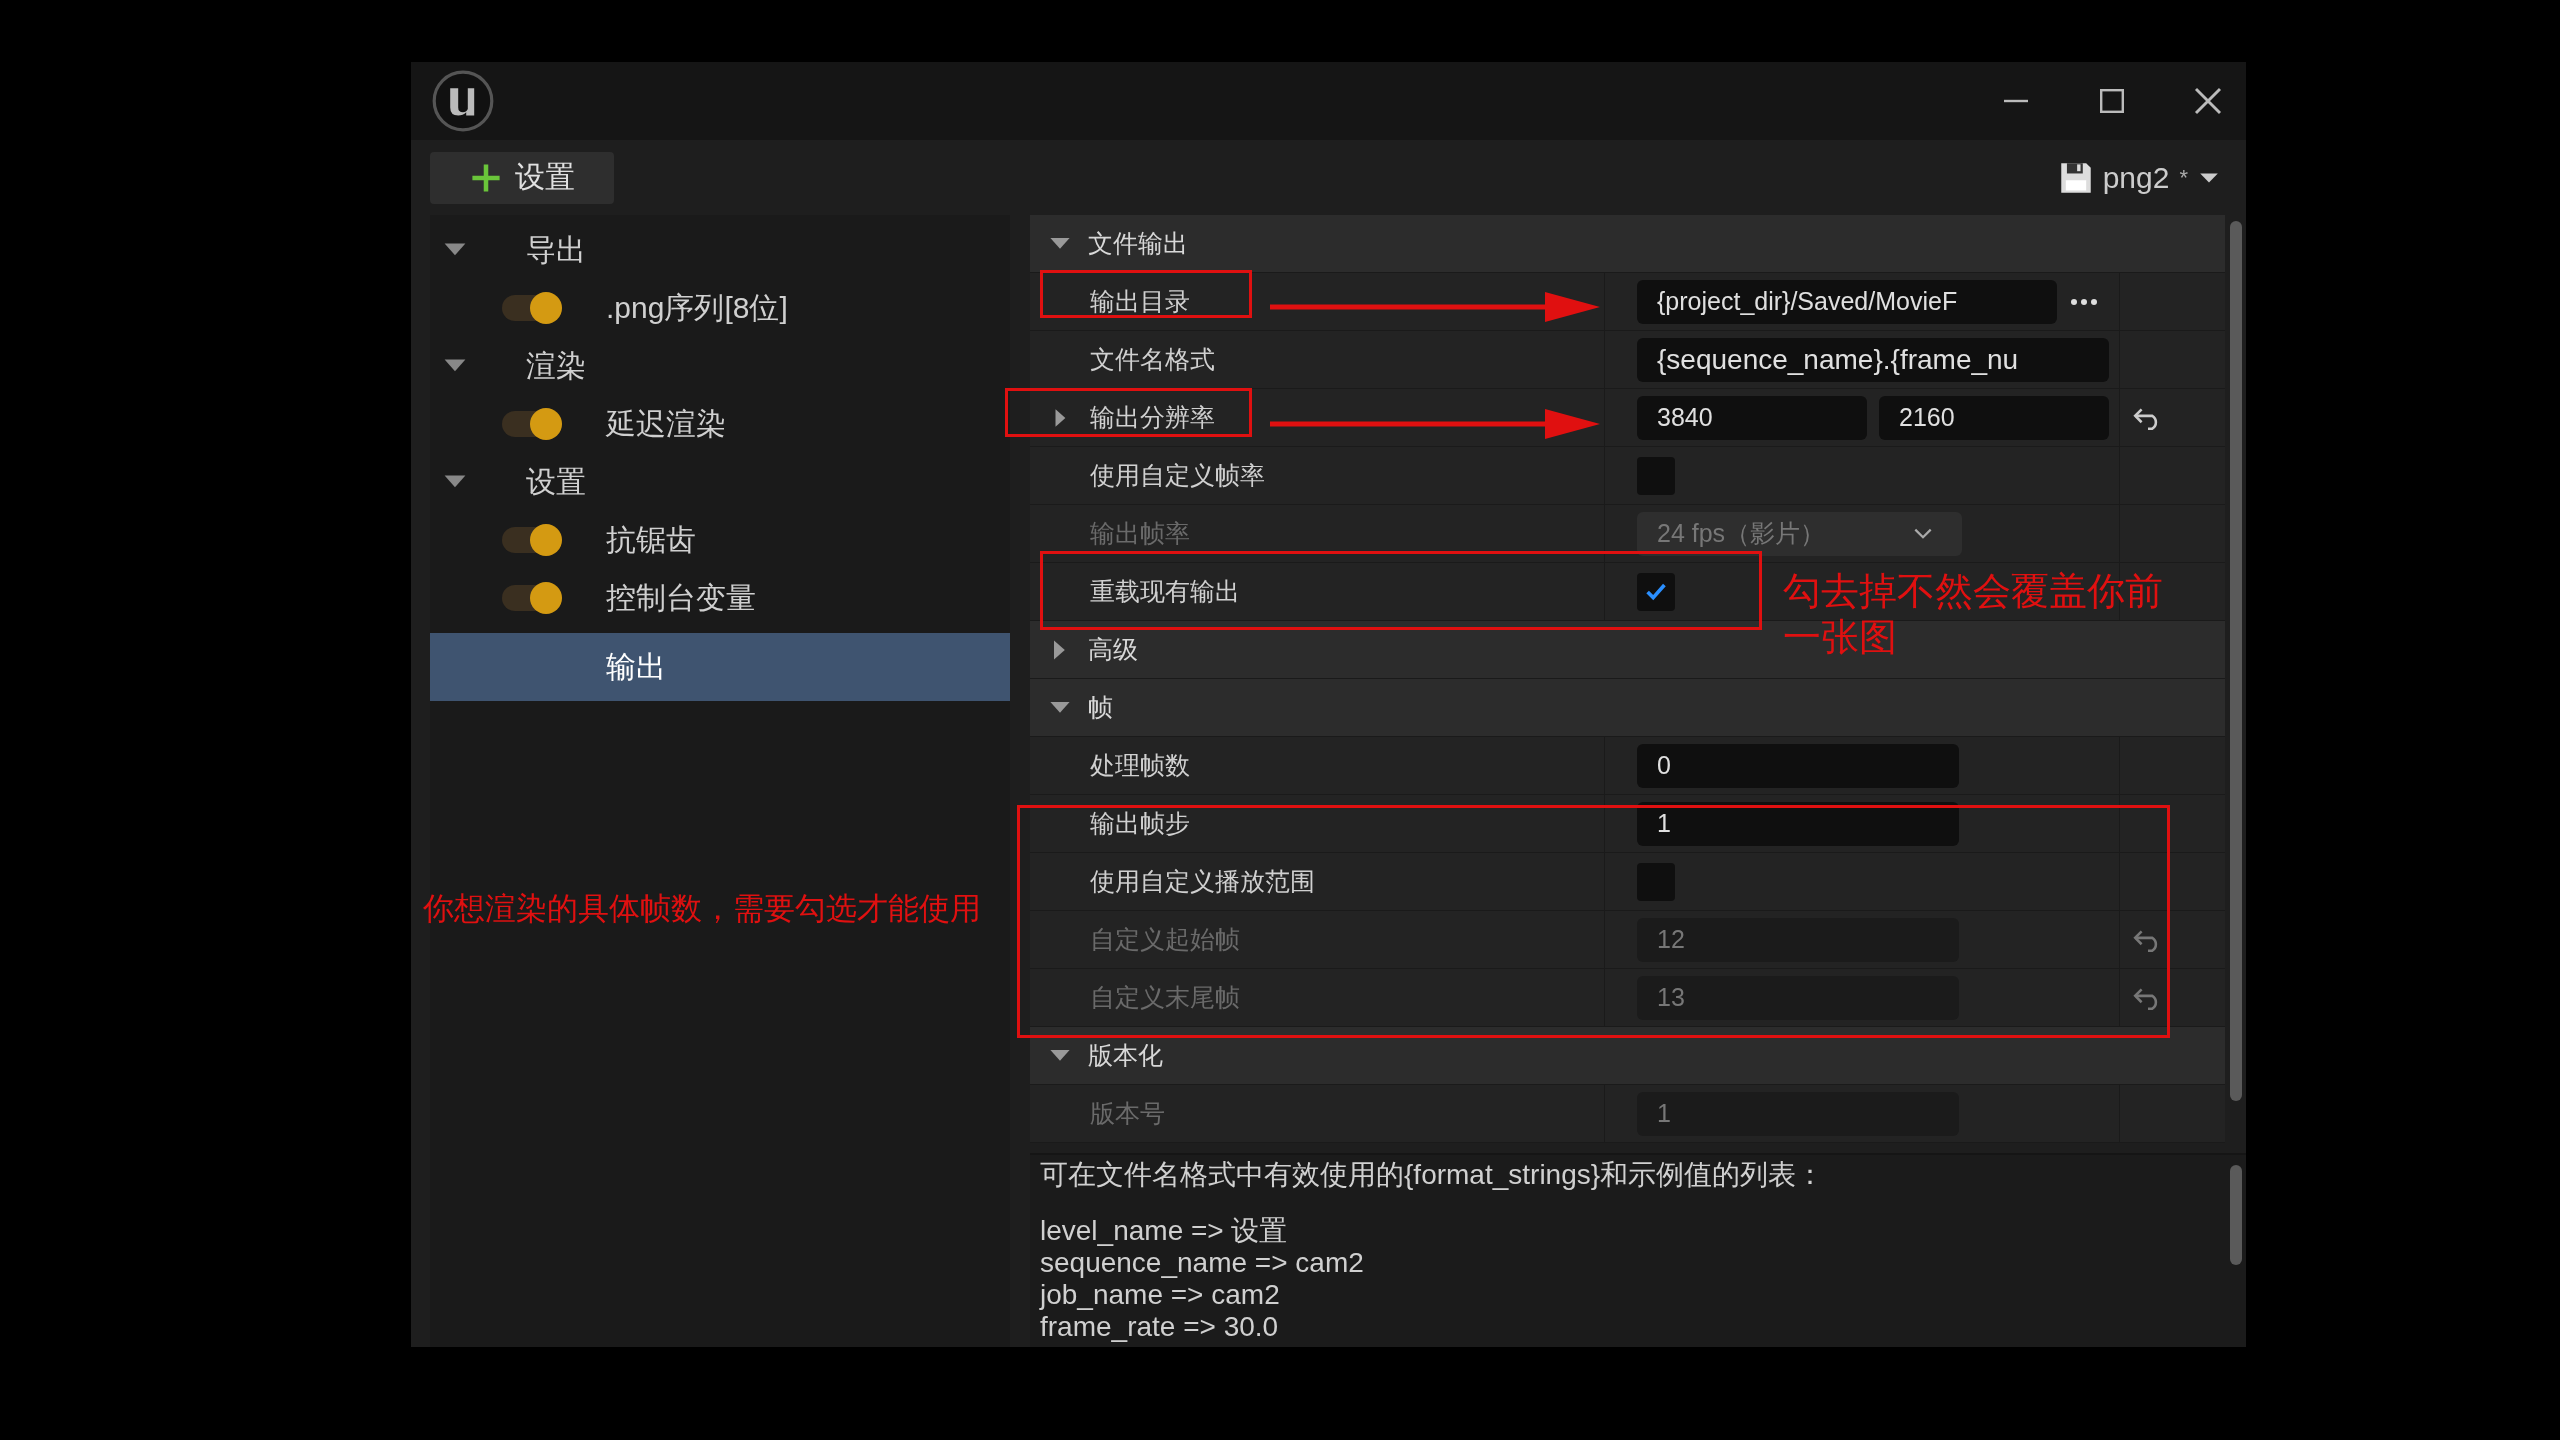 The image size is (2560, 1440). What do you see at coordinates (522, 177) in the screenshot?
I see `add-setting-button: 设置` at bounding box center [522, 177].